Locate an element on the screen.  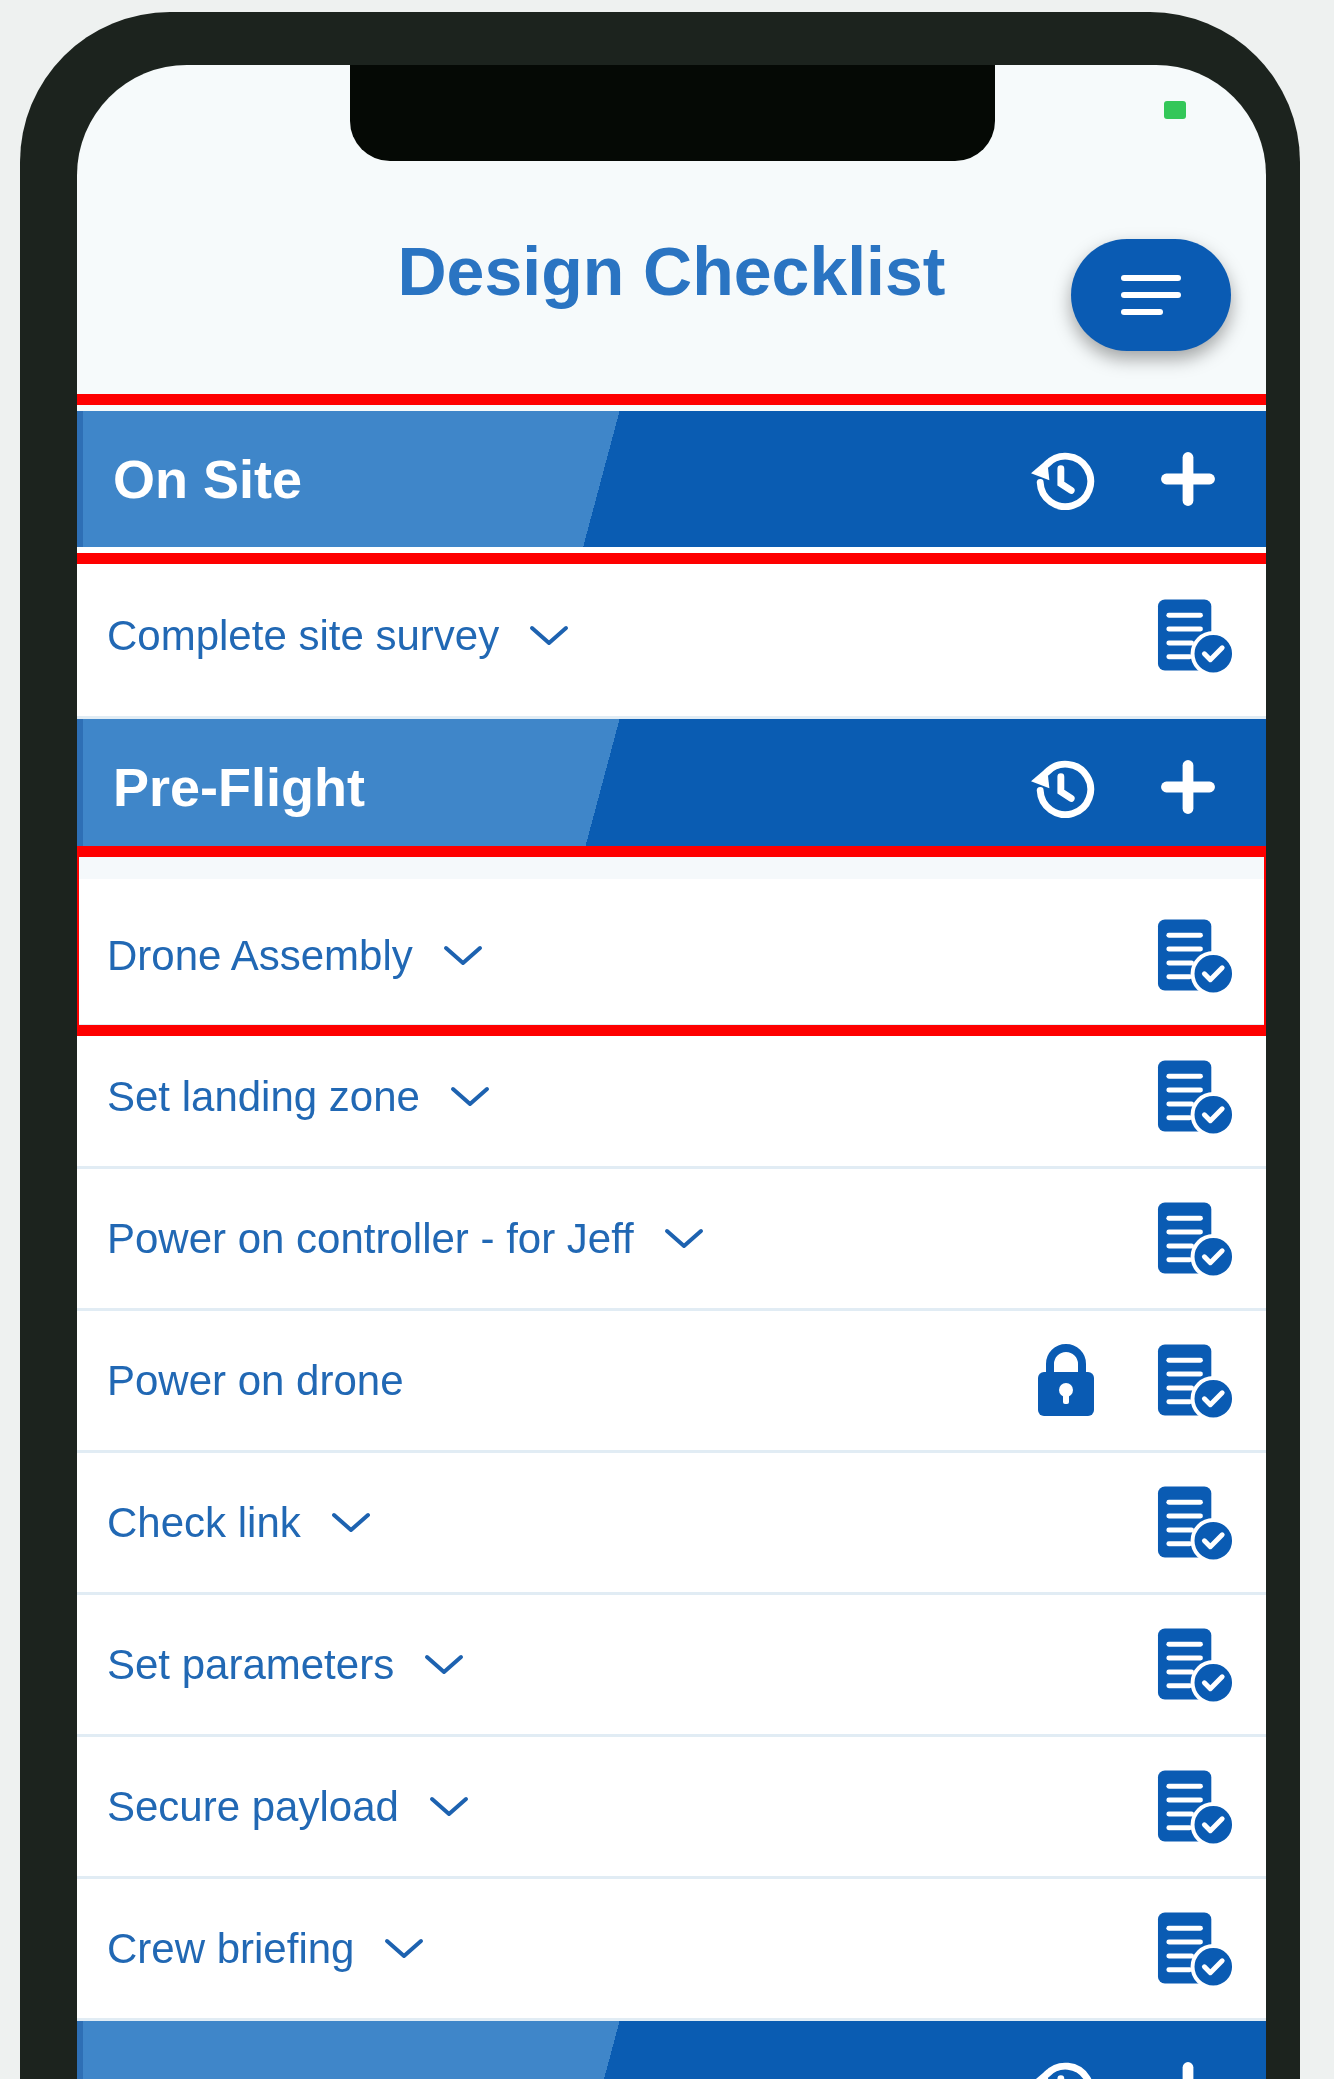
item-label: Drone Assembly is located at coordinates (260, 955).